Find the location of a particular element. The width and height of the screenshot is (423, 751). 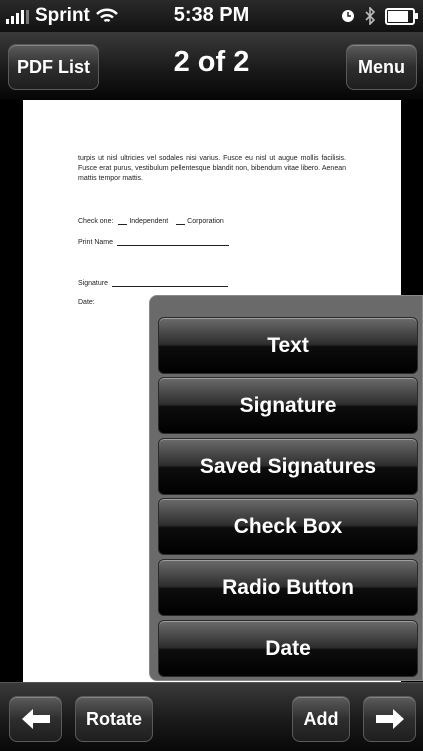

date-row: Date: is located at coordinates (86, 302).